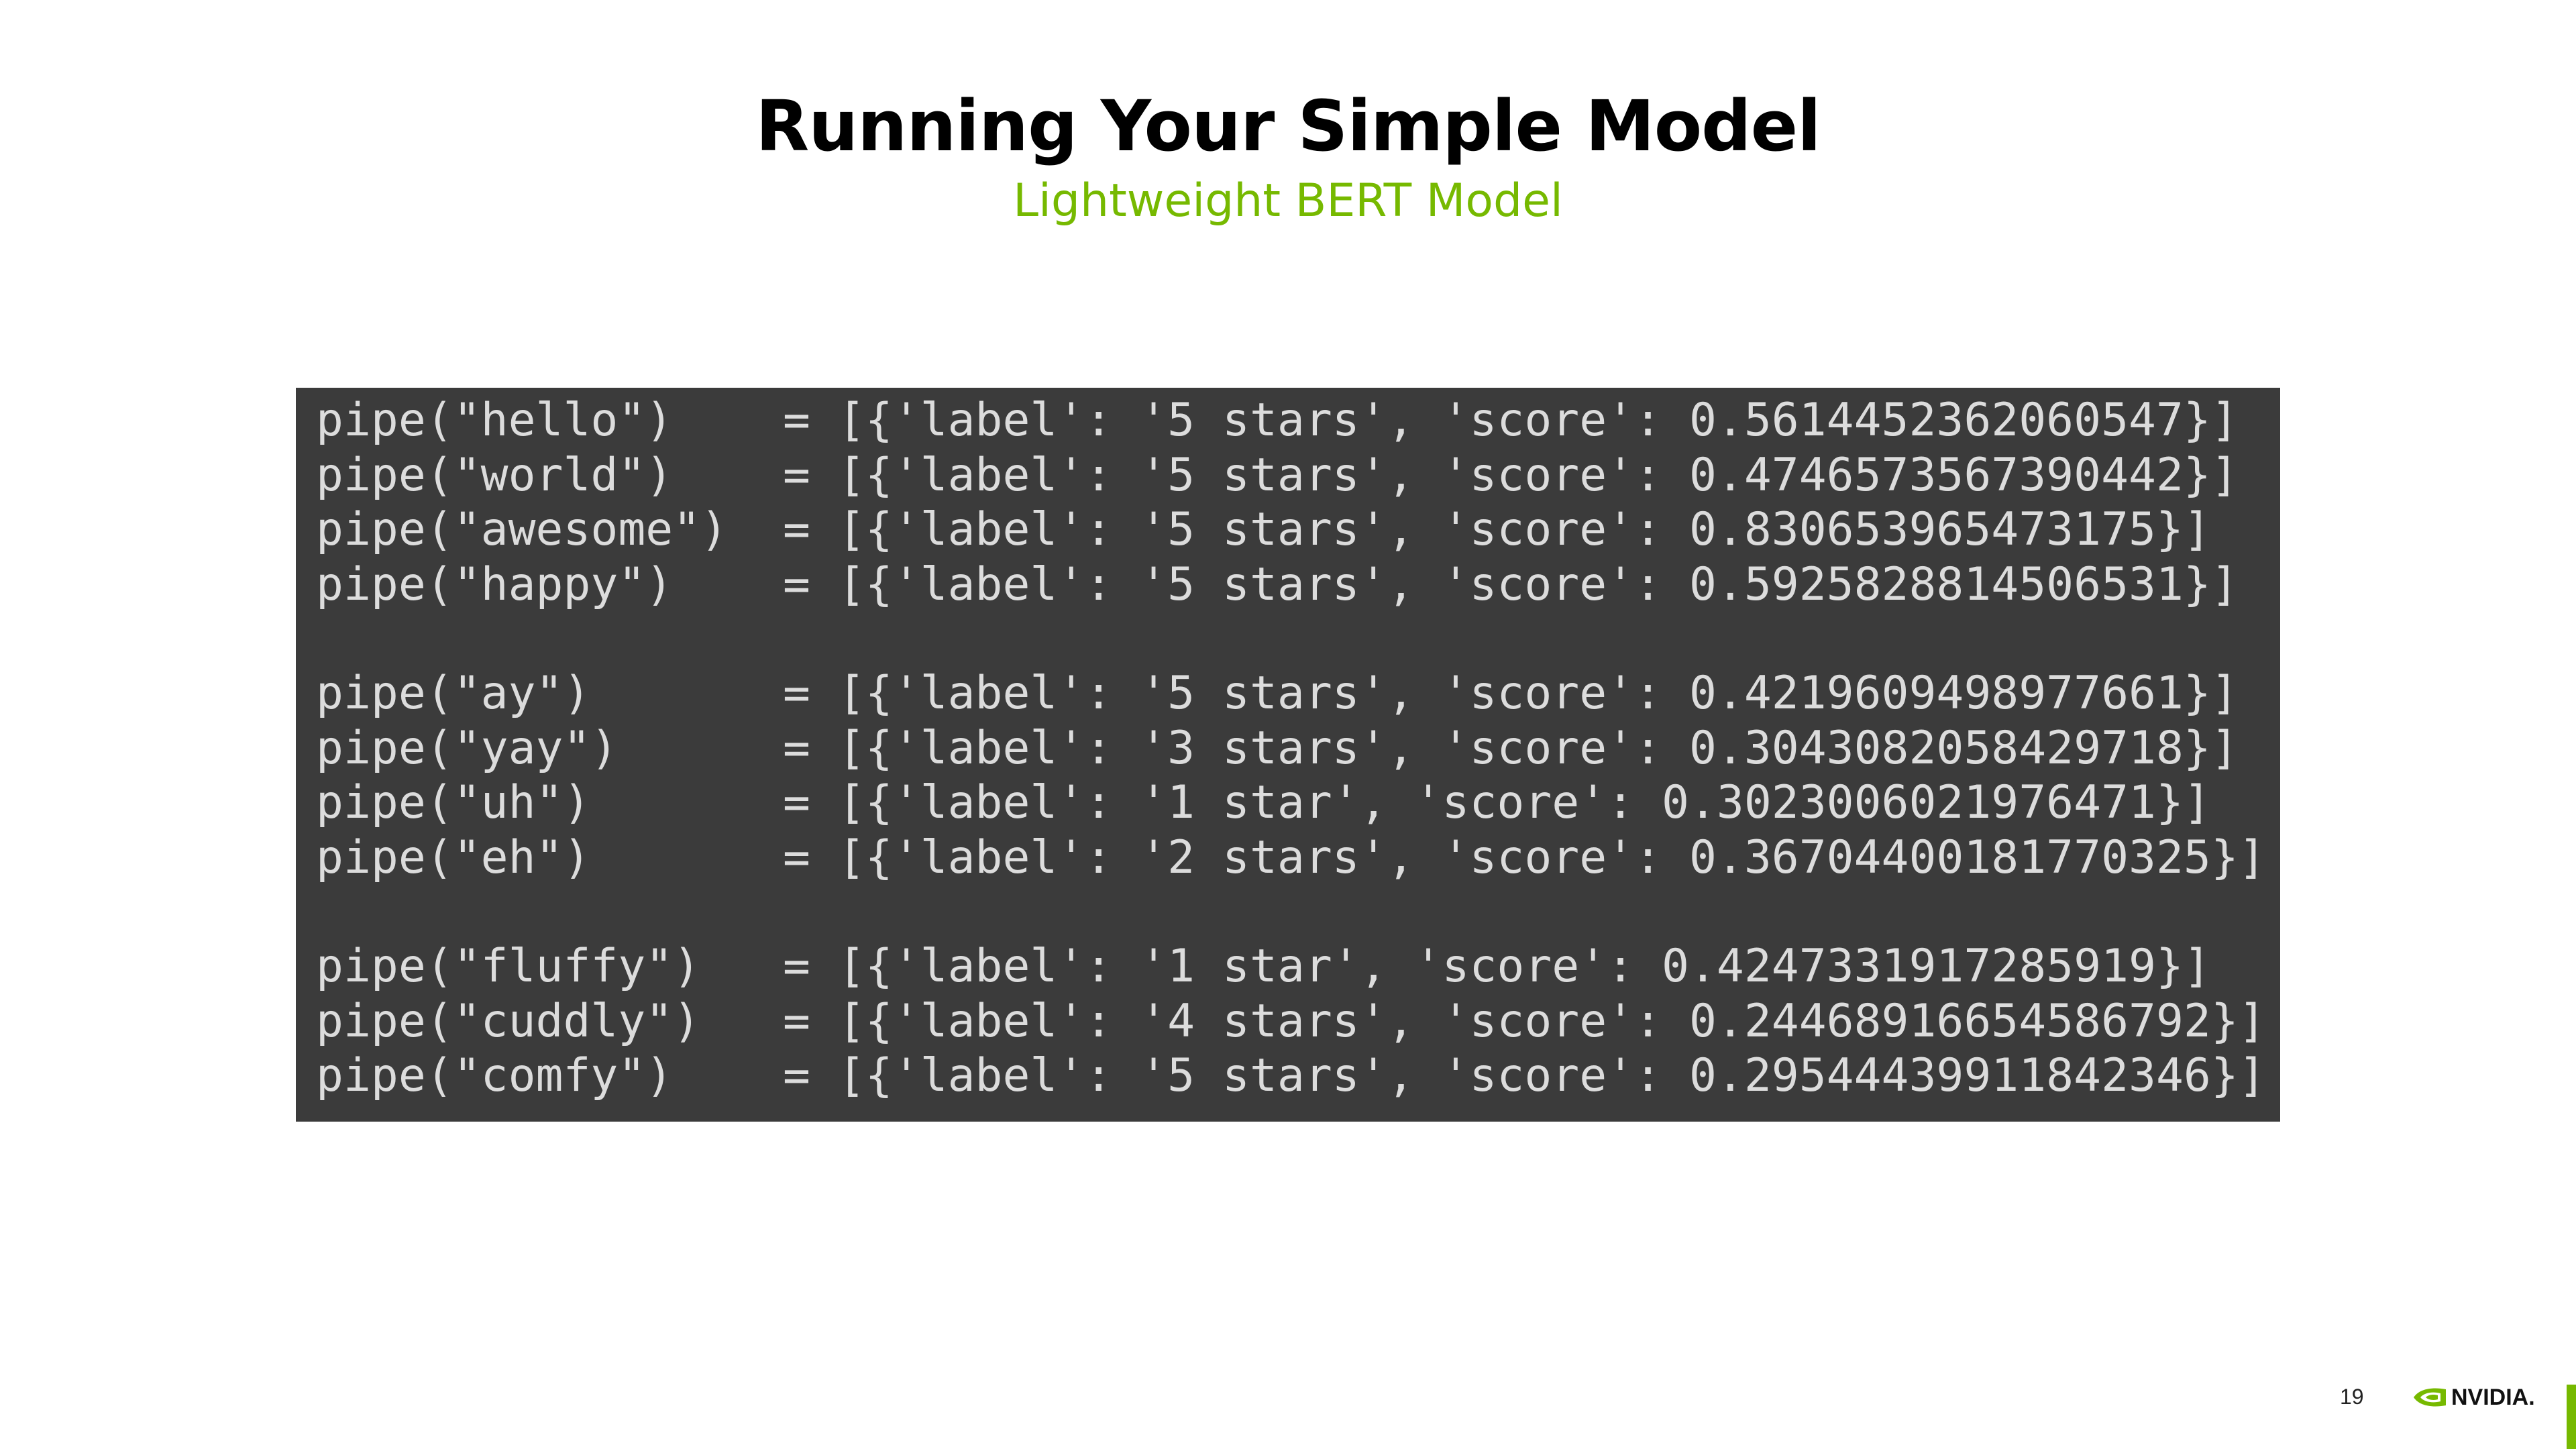 The width and height of the screenshot is (2576, 1449). I want to click on nvidia-logo-text: NVIDIA., so click(2493, 1397).